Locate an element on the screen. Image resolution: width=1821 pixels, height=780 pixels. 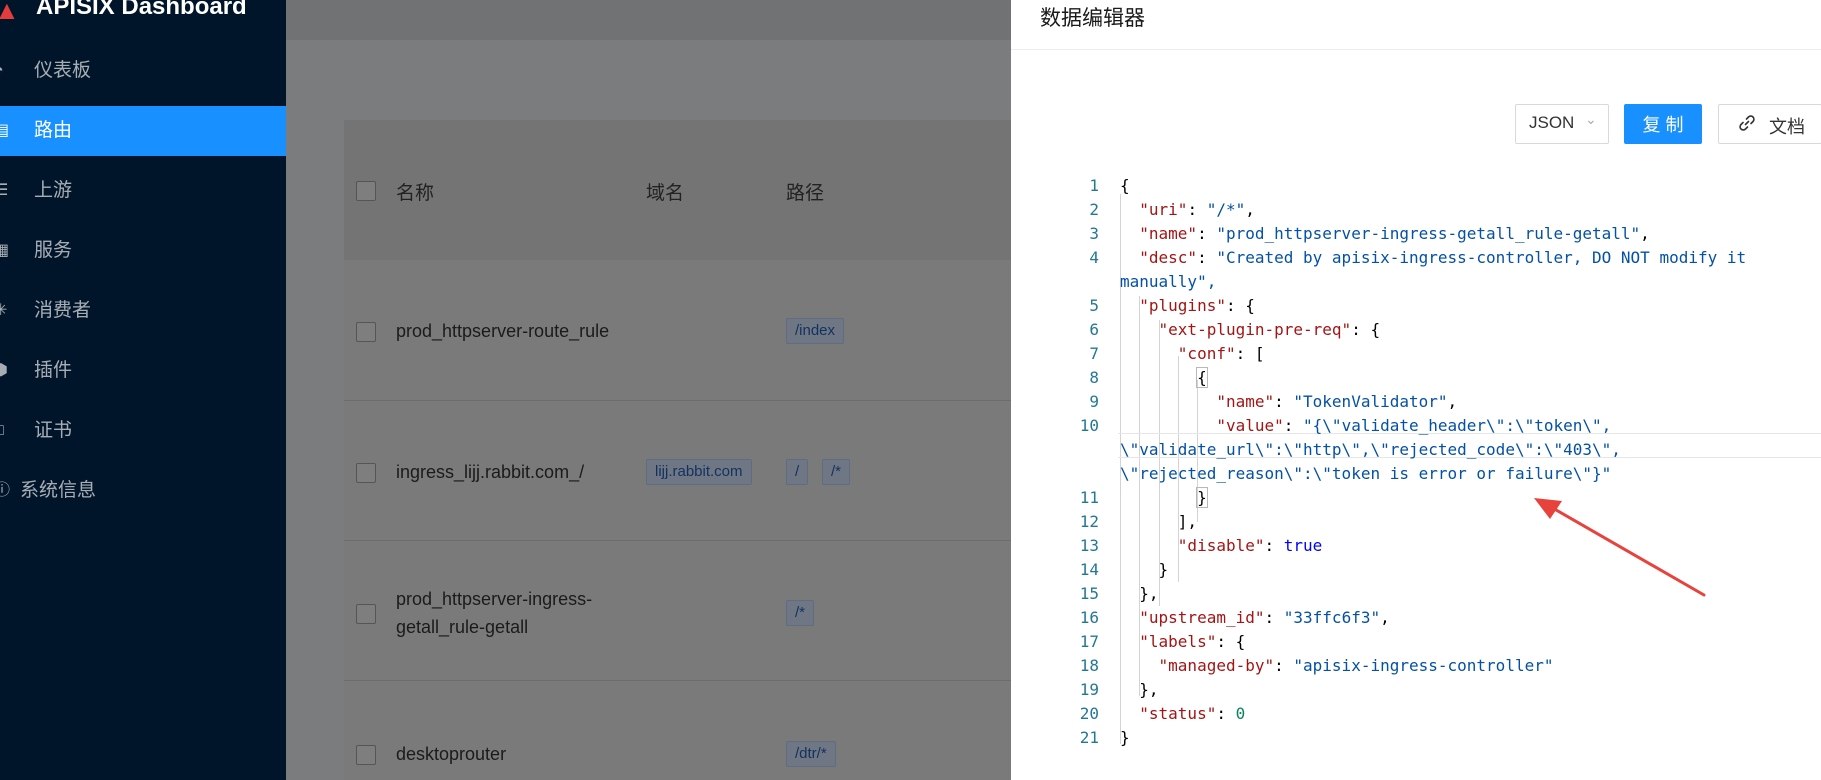
table-cell-name: getall_rule-getall is located at coordinates (462, 627).